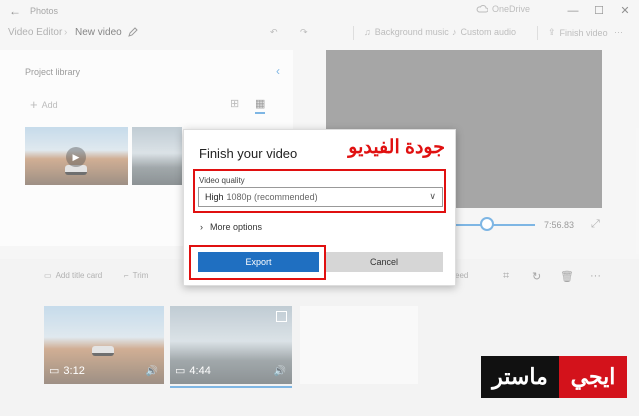 The height and width of the screenshot is (416, 639). I want to click on more-options-toggle: › More options, so click(231, 227).